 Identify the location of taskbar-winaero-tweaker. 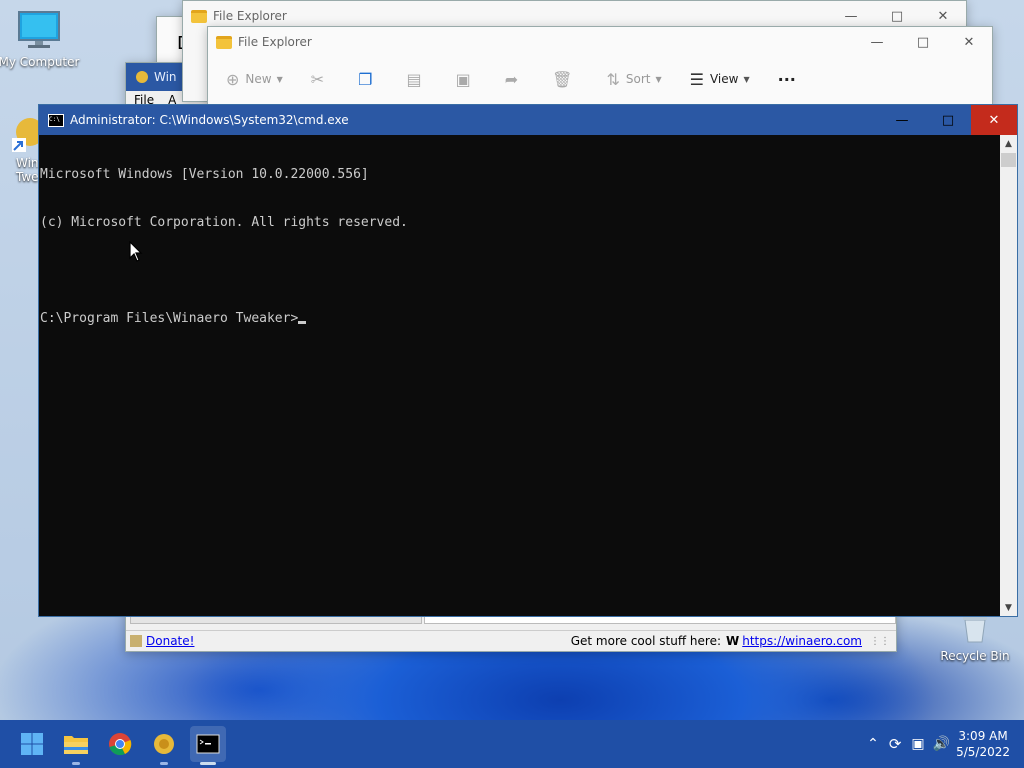
(164, 745).